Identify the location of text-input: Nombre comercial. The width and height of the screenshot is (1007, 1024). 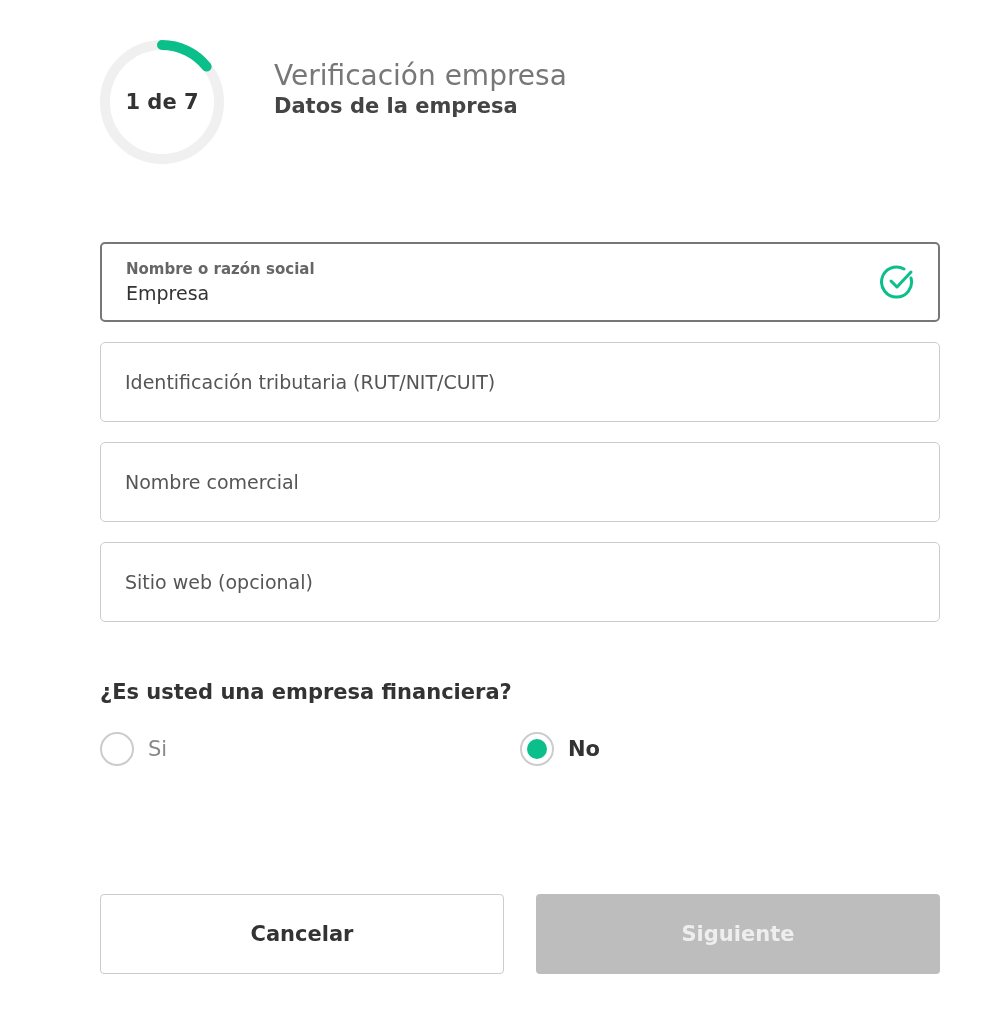
(521, 482).